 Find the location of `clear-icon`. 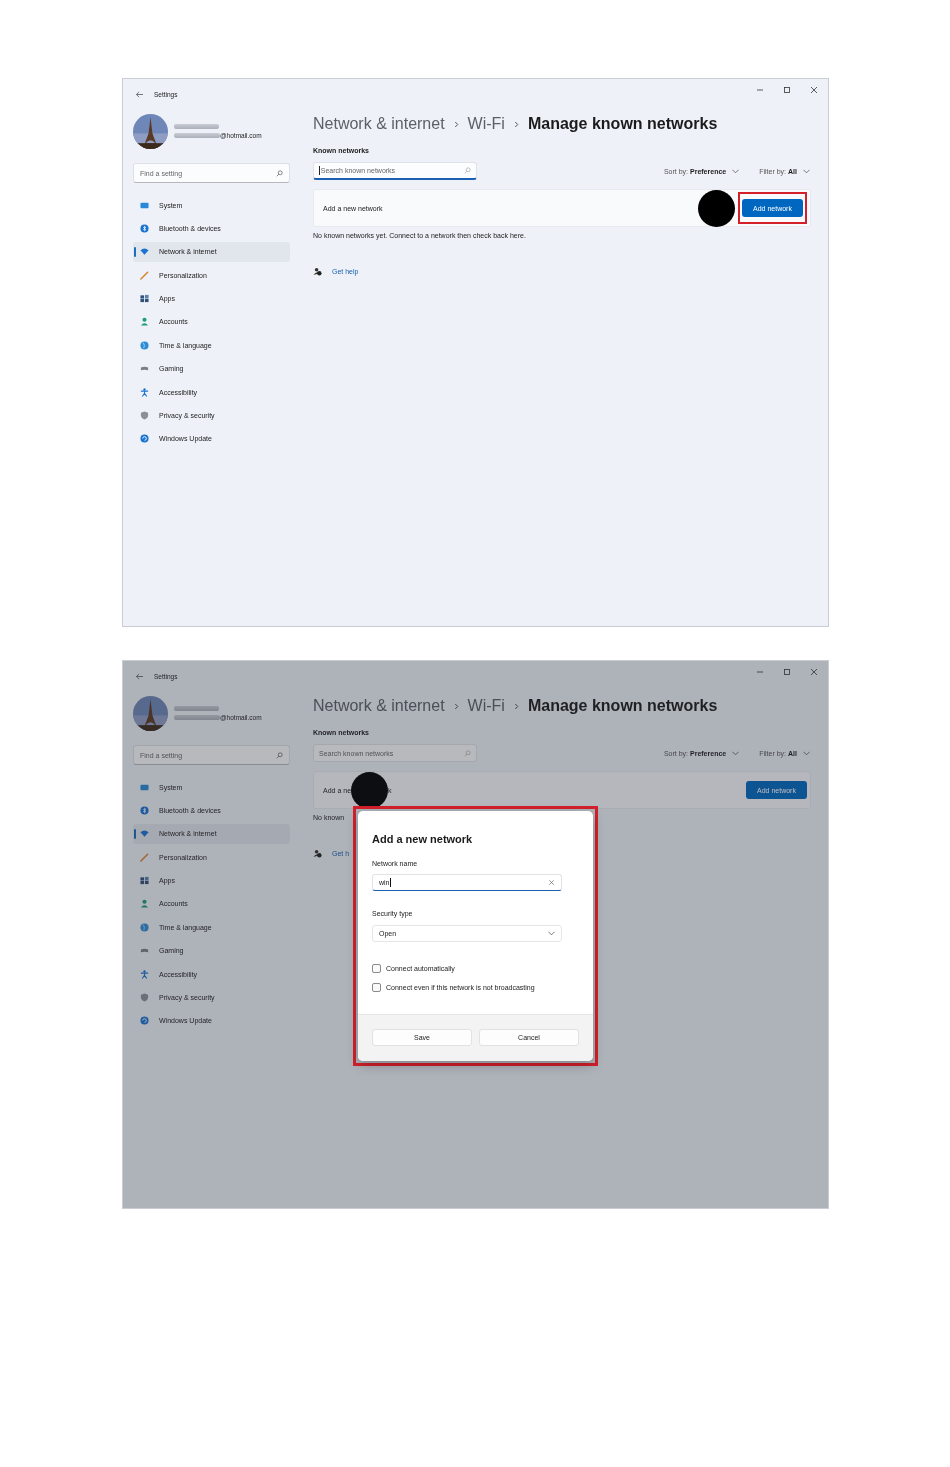

clear-icon is located at coordinates (551, 882).